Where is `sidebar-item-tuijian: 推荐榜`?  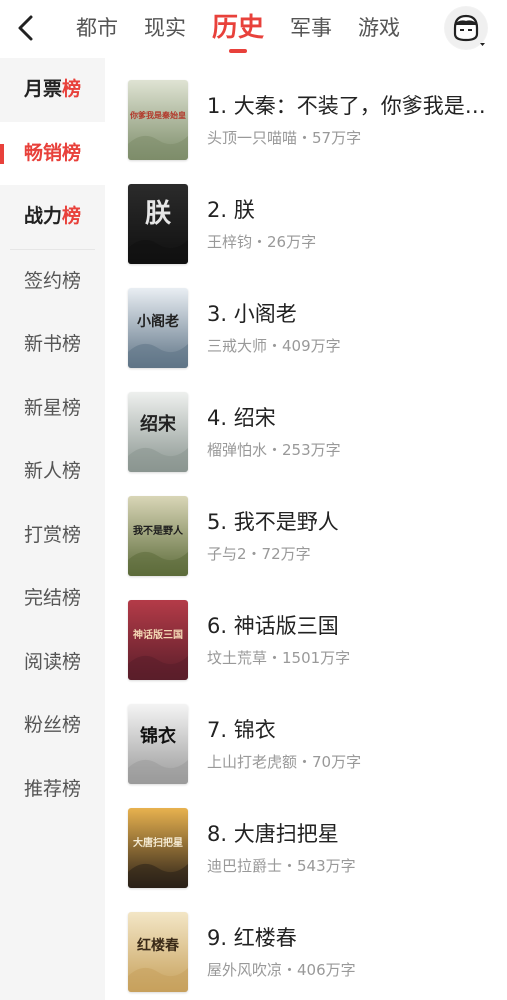
sidebar-item-tuijian: 推荐榜 is located at coordinates (52, 790).